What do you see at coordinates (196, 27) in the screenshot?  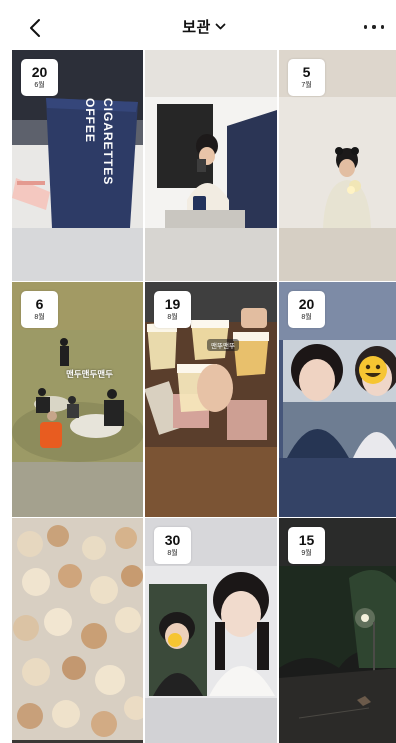 I see `page-title: 보관` at bounding box center [196, 27].